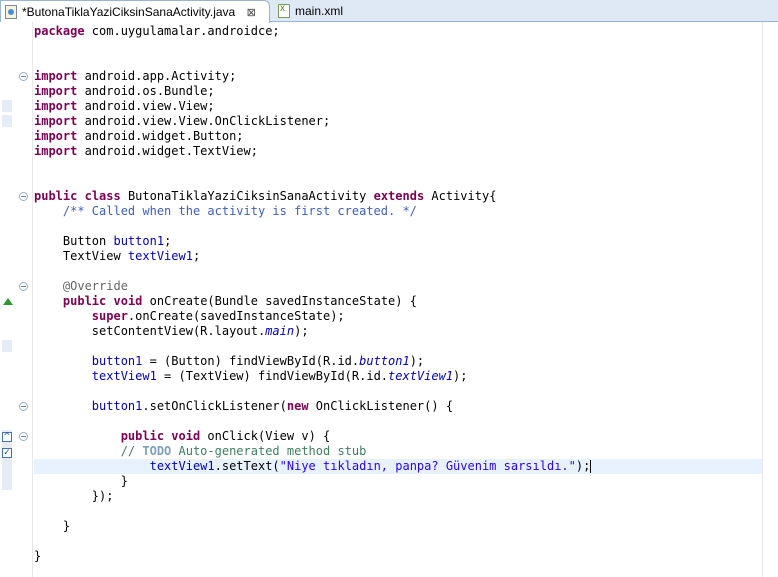 The image size is (778, 577). I want to click on tab-main-xml-label: main.xml, so click(319, 11).